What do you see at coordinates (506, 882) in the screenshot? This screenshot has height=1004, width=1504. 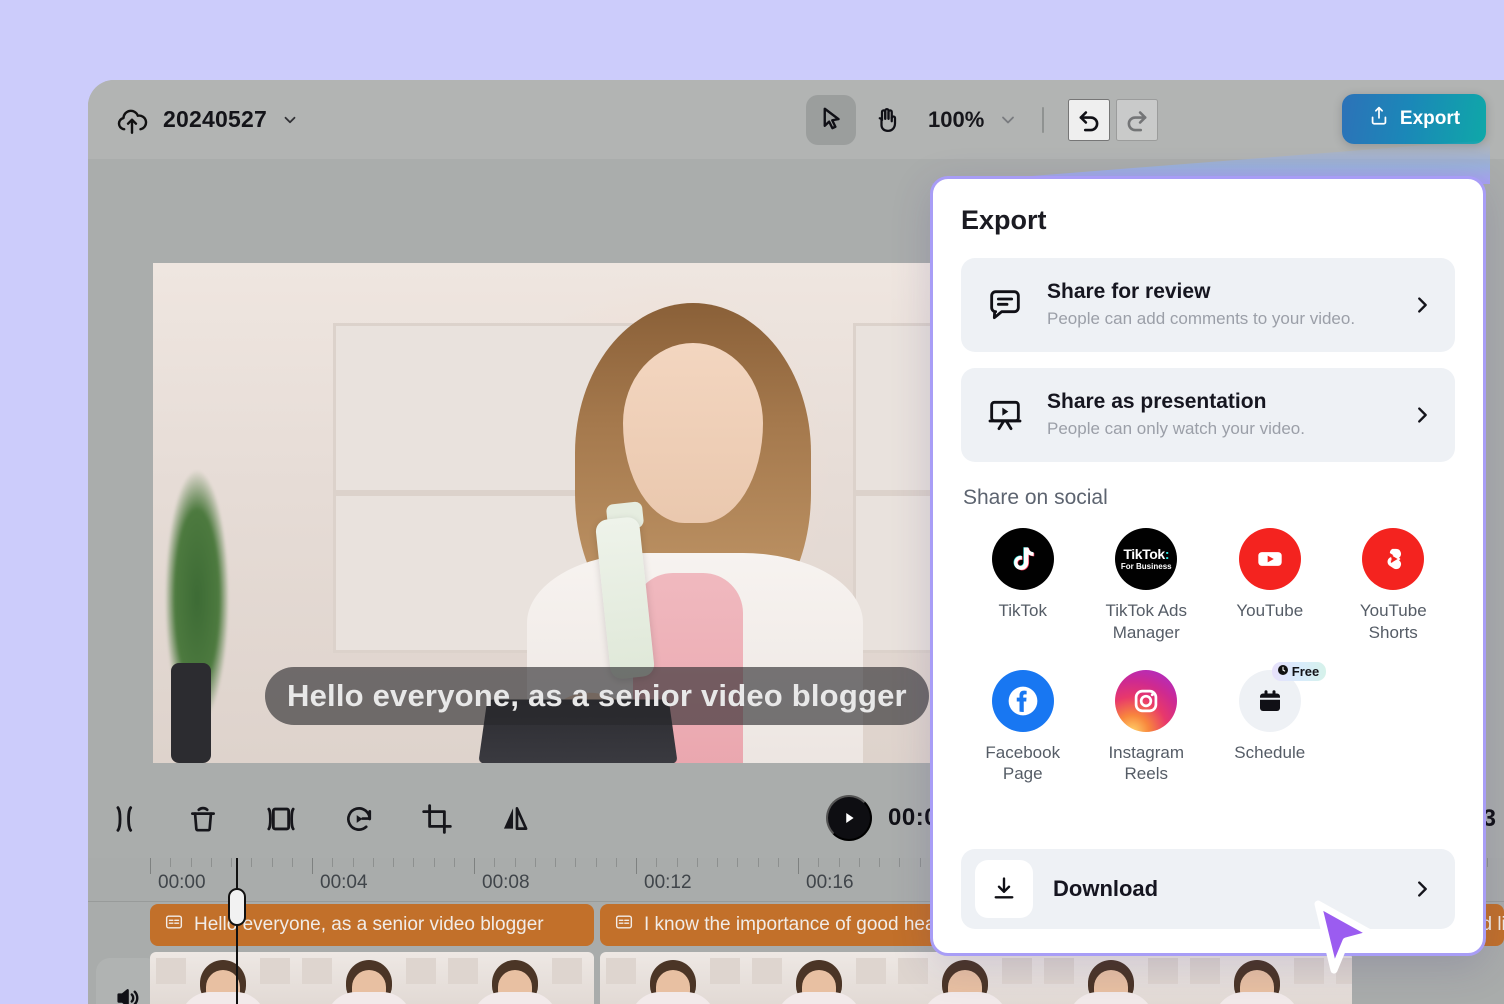 I see `ruler-label: 00:08` at bounding box center [506, 882].